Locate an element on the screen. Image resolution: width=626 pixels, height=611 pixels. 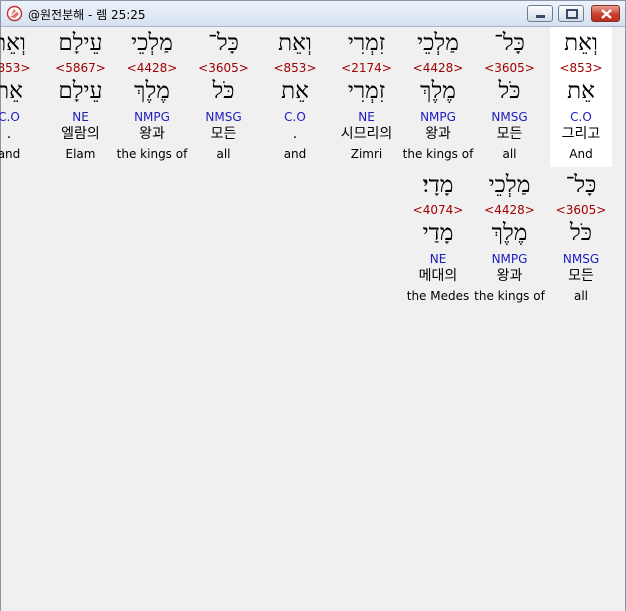
window-bottom-border is located at coordinates (313, 608).